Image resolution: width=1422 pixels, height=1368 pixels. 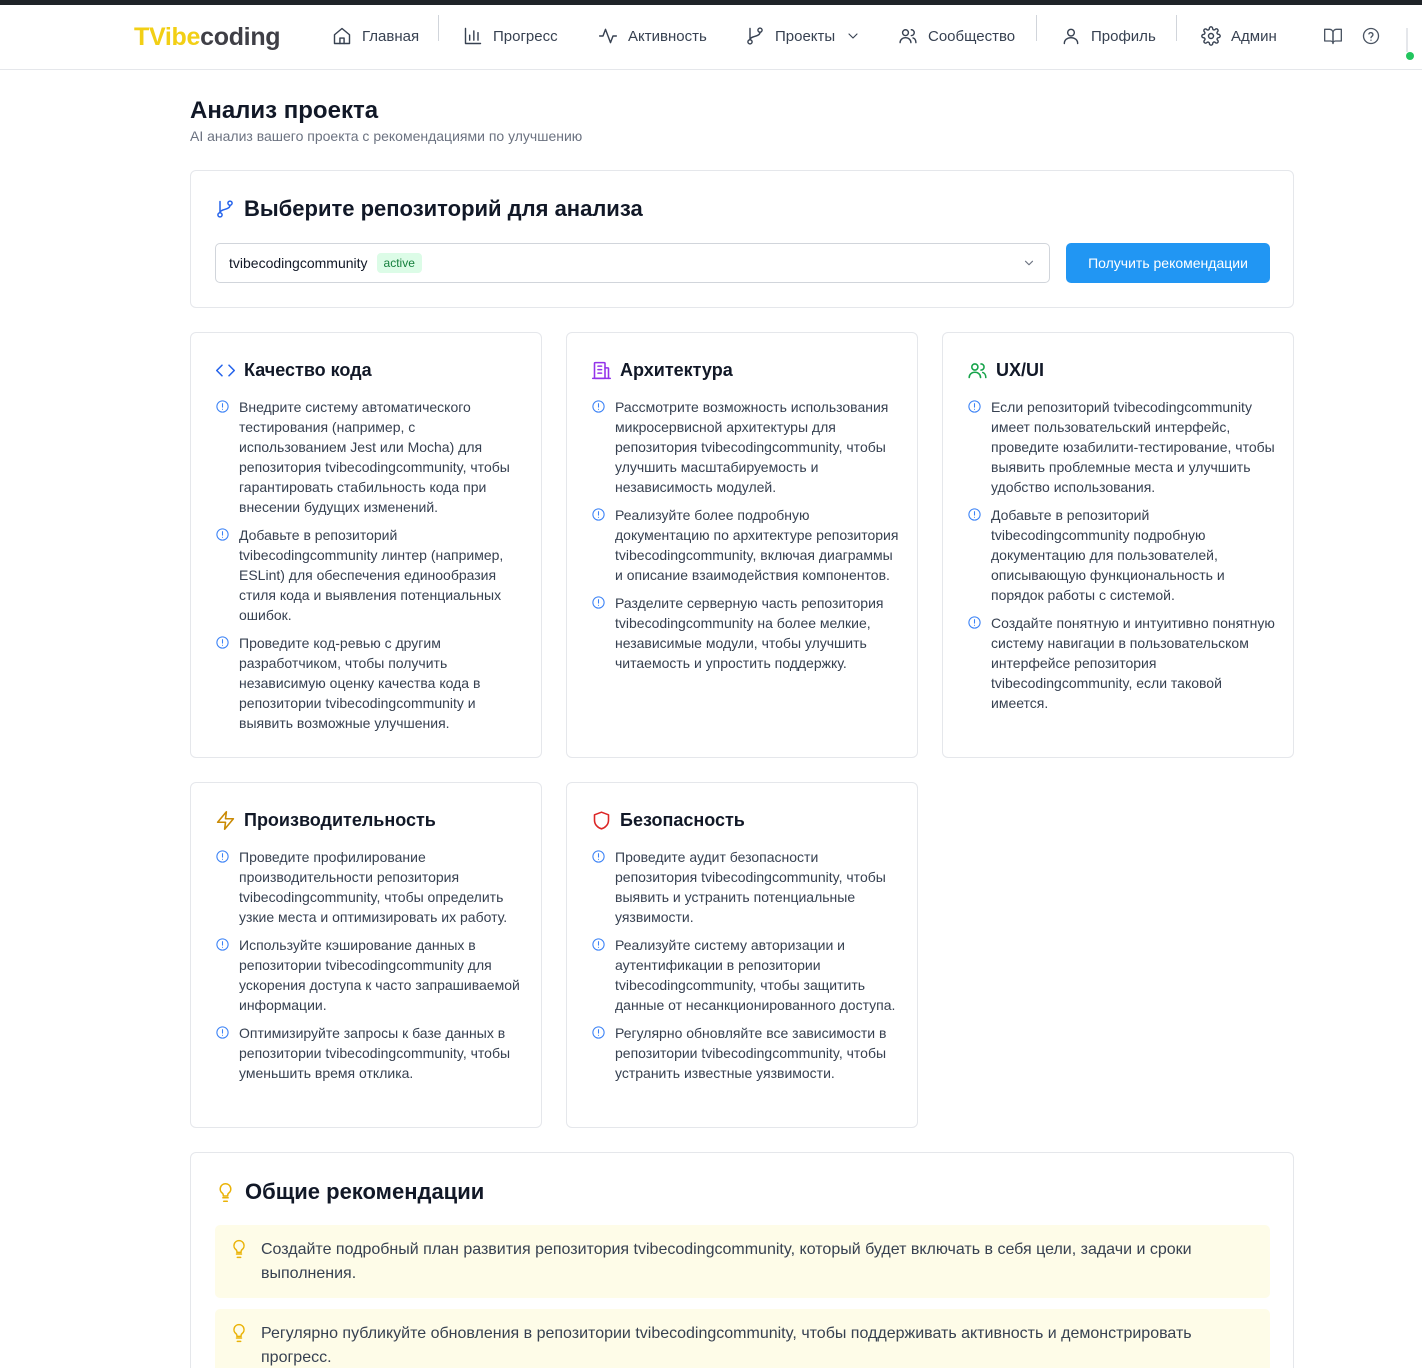 I want to click on category-title-text: Качество кода, so click(x=308, y=370).